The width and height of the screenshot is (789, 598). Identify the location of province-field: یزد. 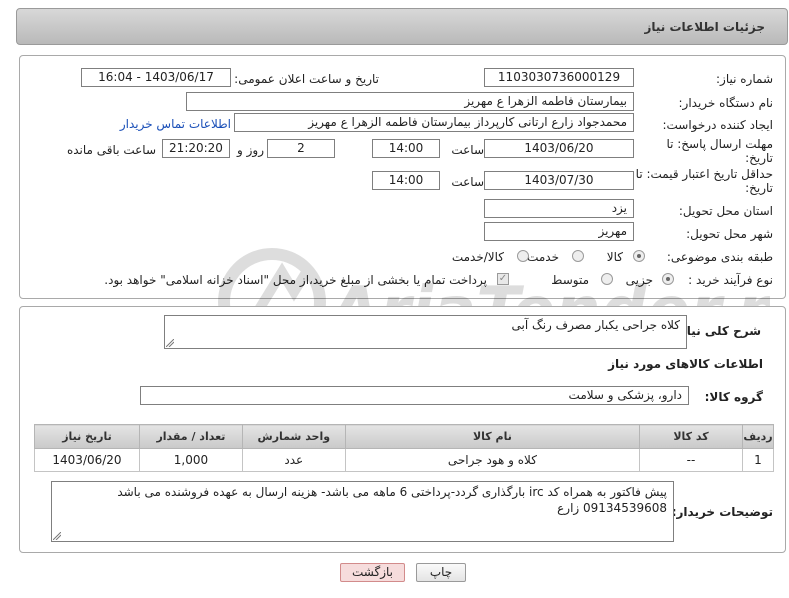
(559, 208).